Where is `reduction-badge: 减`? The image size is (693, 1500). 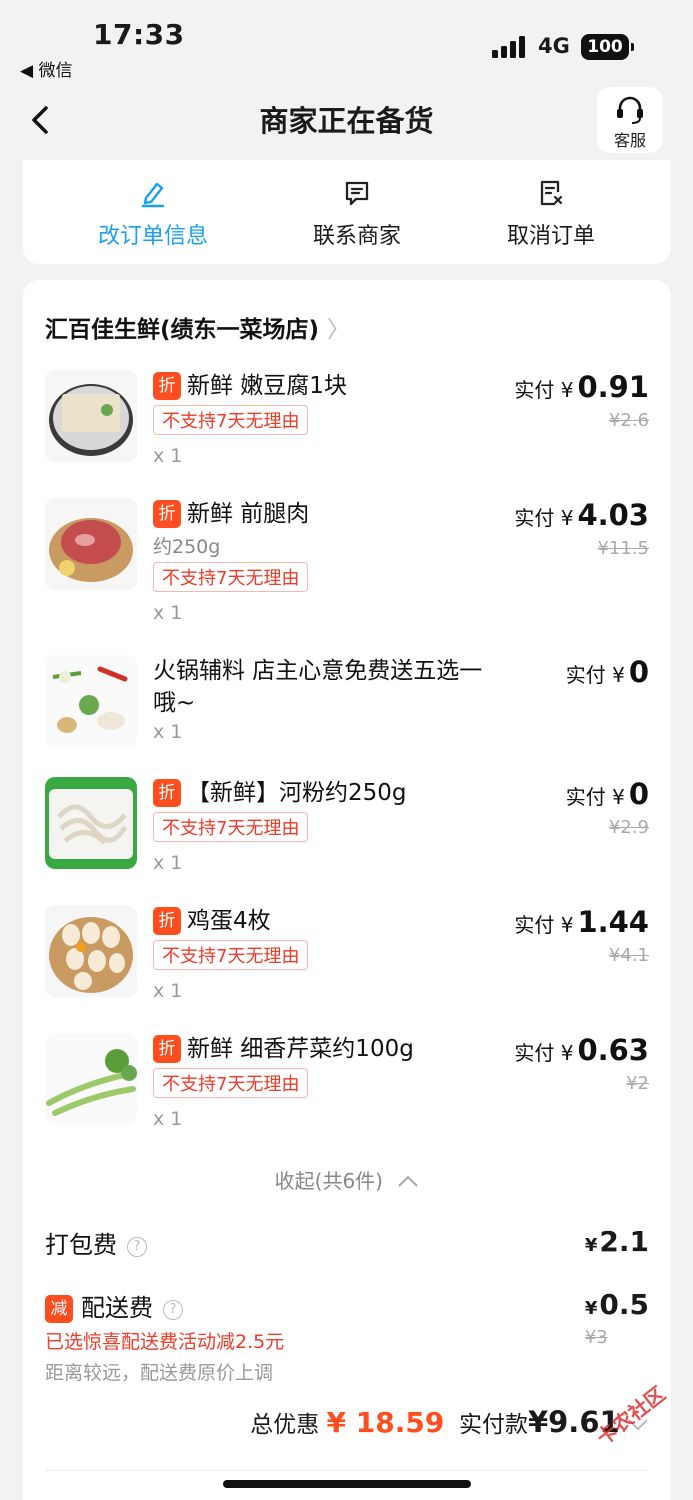 reduction-badge: 减 is located at coordinates (59, 1309).